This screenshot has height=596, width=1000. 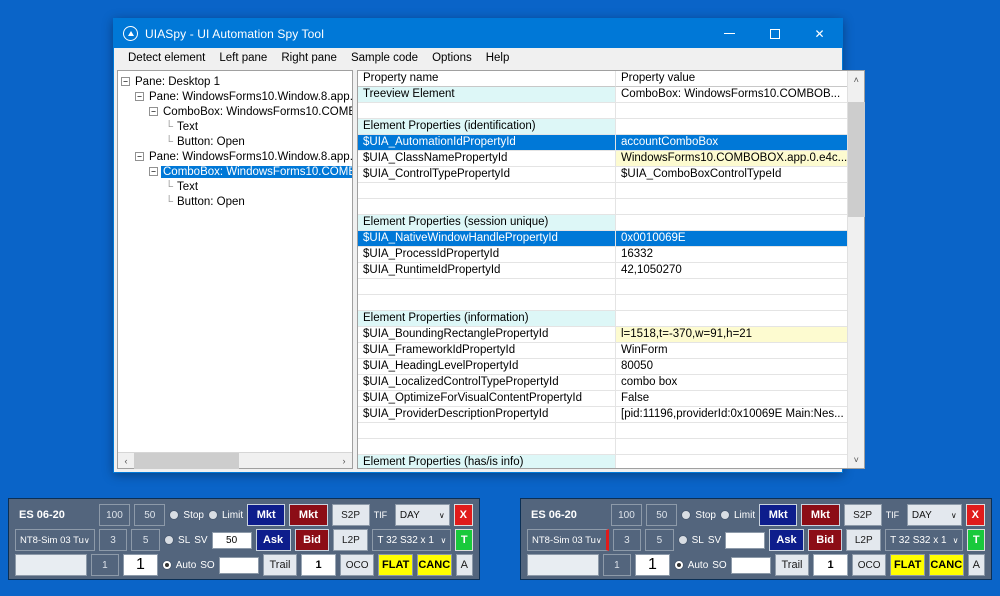 I want to click on menu-options: Options, so click(x=452, y=58).